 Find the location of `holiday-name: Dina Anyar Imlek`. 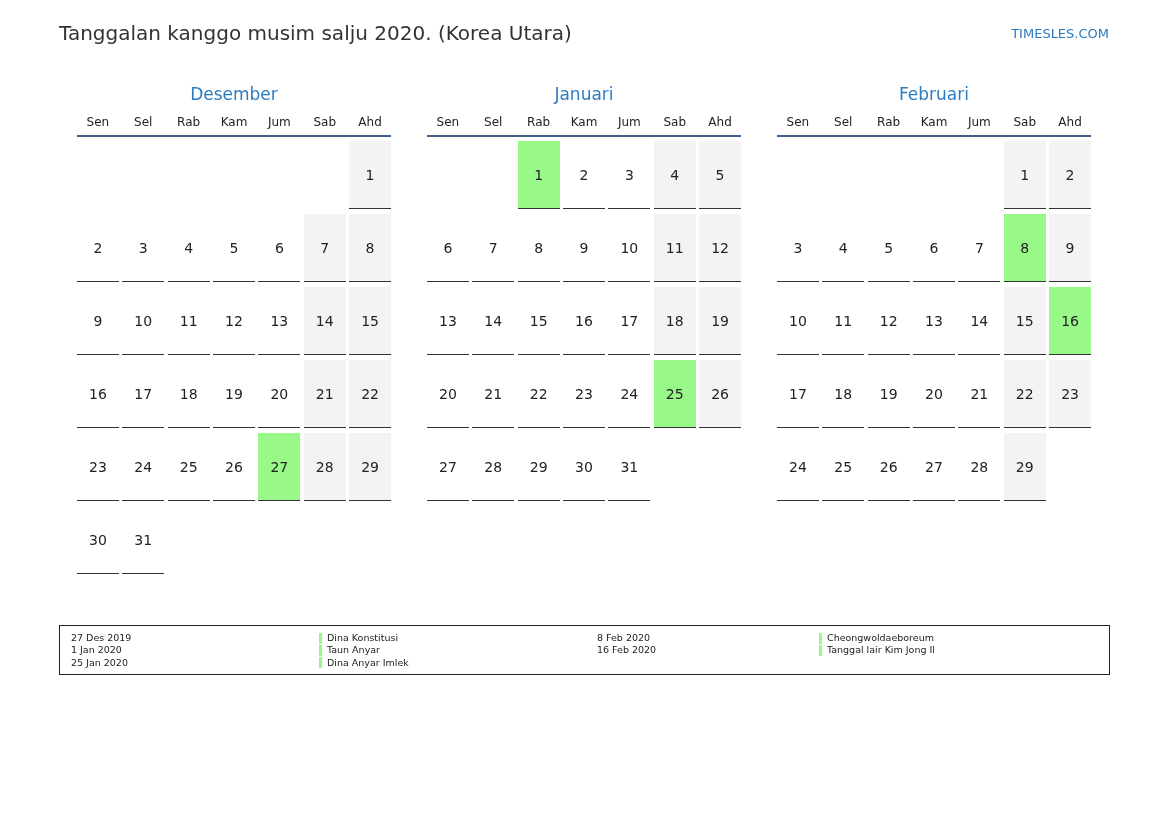

holiday-name: Dina Anyar Imlek is located at coordinates (368, 662).